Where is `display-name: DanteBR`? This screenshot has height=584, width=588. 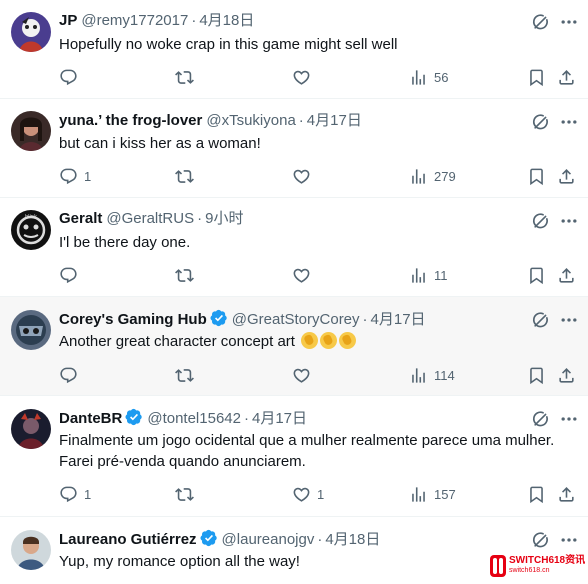
display-name: DanteBR is located at coordinates (90, 418).